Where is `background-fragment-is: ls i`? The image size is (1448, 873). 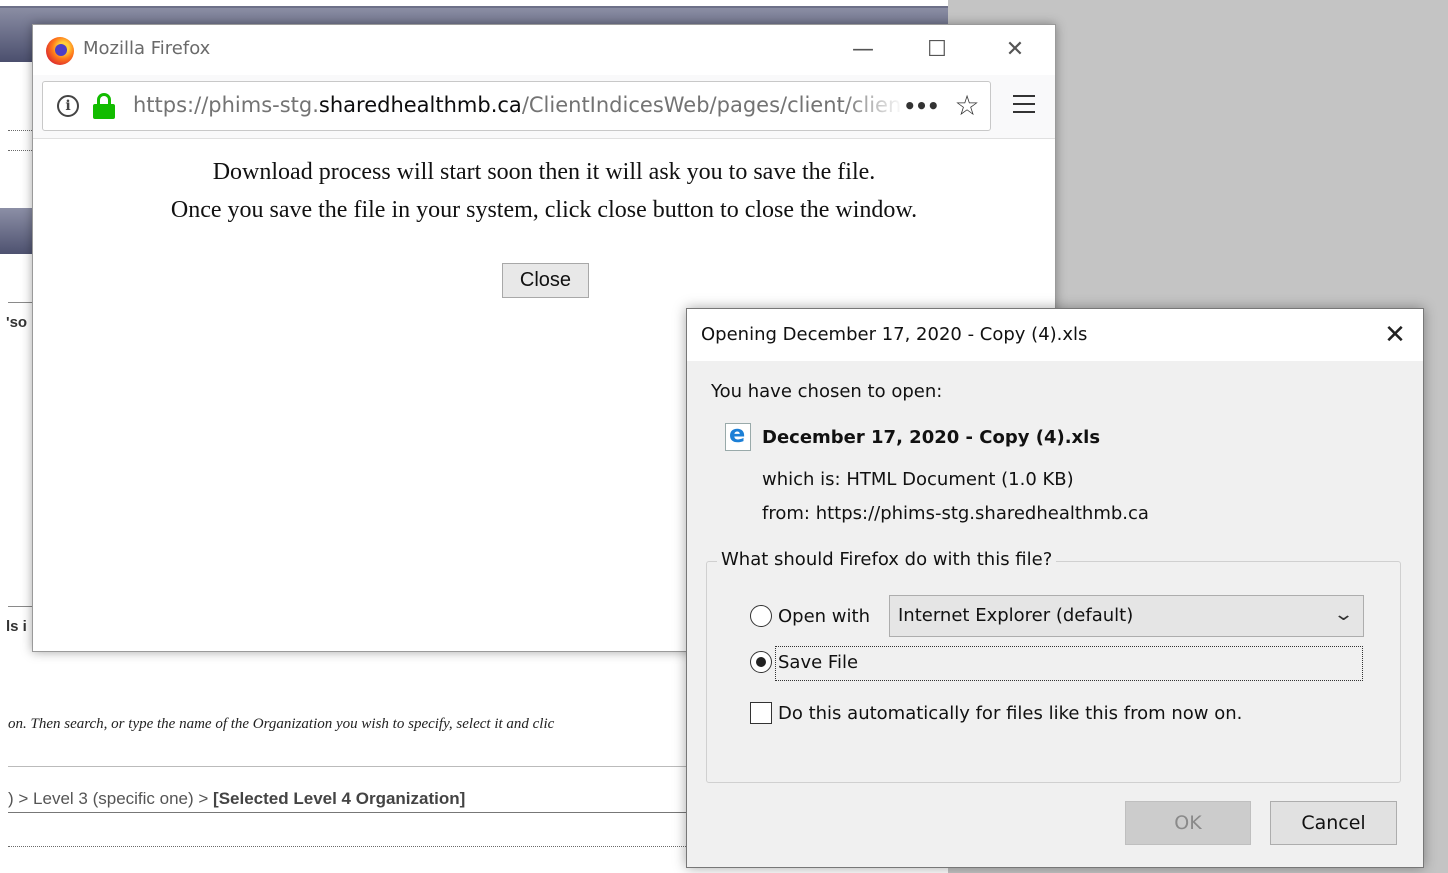 background-fragment-is: ls i is located at coordinates (16, 626).